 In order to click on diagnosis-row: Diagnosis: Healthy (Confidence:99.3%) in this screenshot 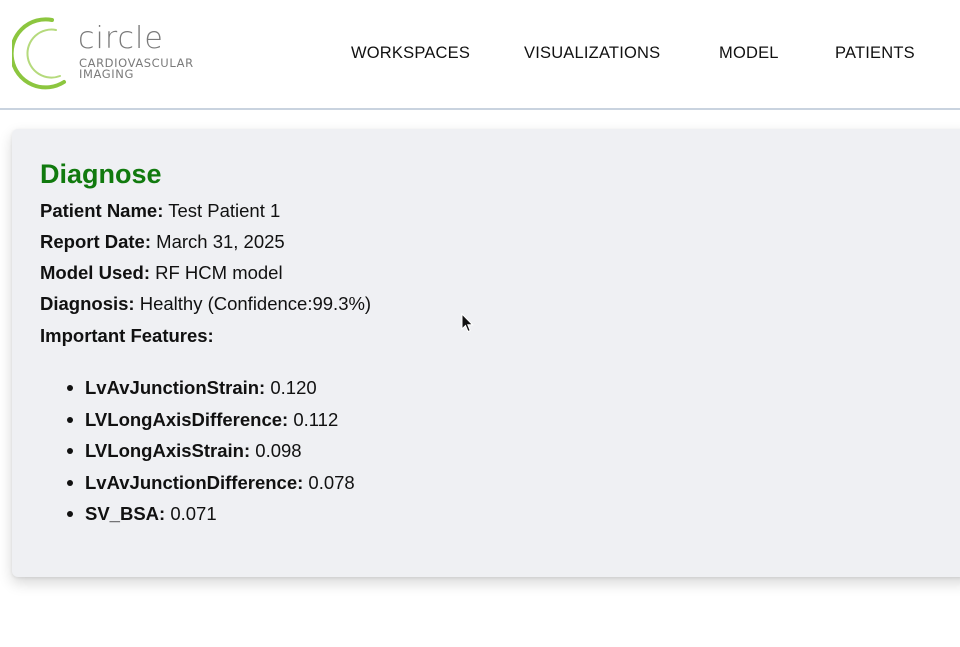, I will do `click(205, 304)`.